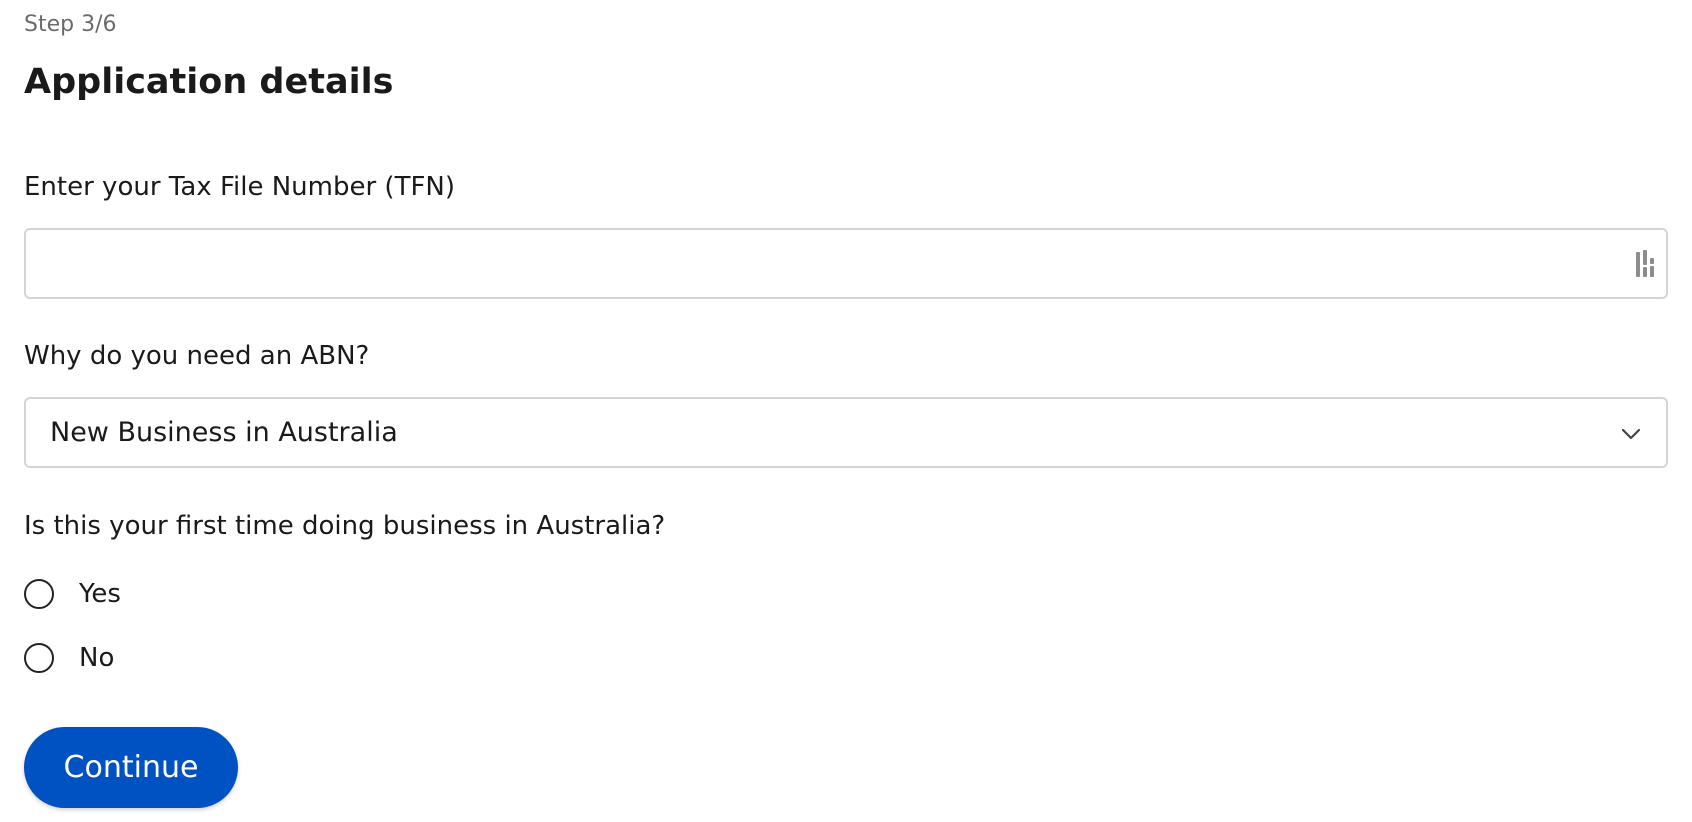 The image size is (1692, 822). What do you see at coordinates (209, 82) in the screenshot?
I see `page-title: Application details` at bounding box center [209, 82].